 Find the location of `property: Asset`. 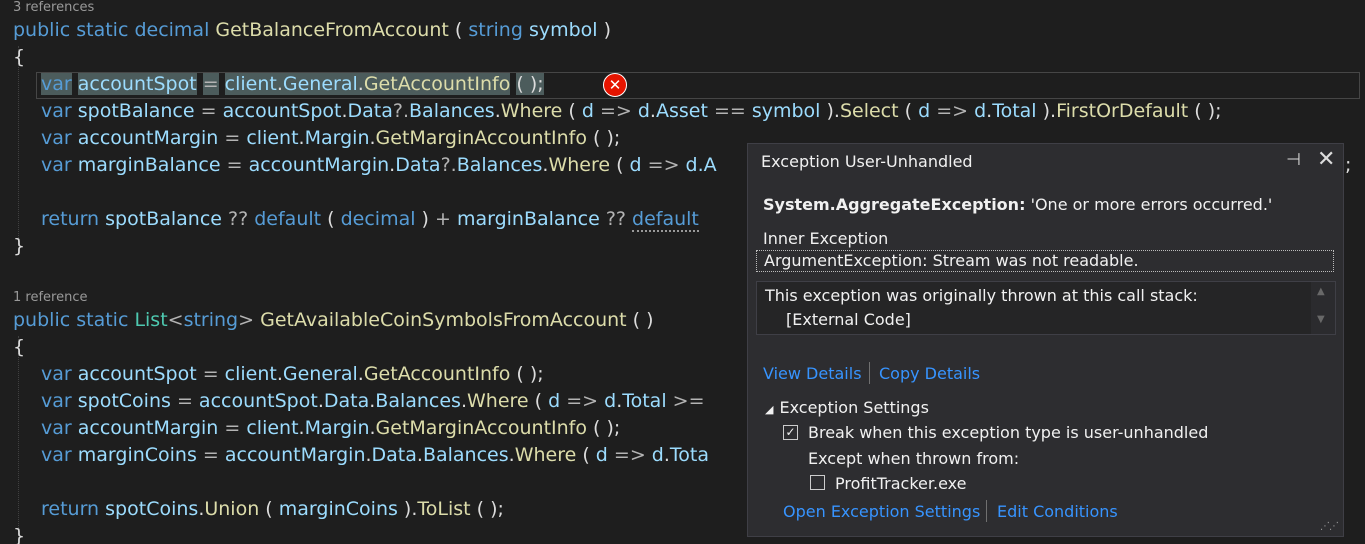

property: Asset is located at coordinates (681, 111).